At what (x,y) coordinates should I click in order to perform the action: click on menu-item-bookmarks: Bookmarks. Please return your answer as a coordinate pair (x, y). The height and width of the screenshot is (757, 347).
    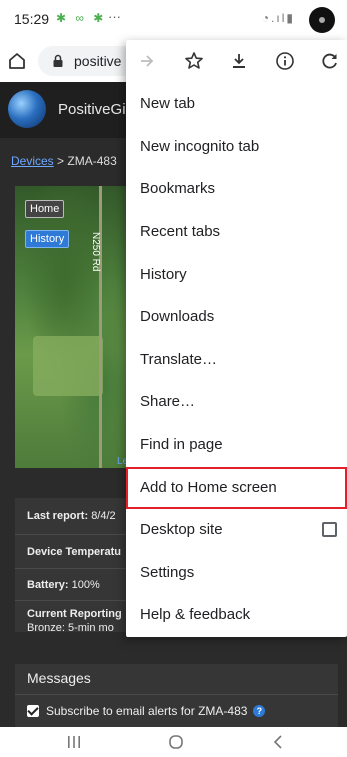
    Looking at the image, I should click on (236, 189).